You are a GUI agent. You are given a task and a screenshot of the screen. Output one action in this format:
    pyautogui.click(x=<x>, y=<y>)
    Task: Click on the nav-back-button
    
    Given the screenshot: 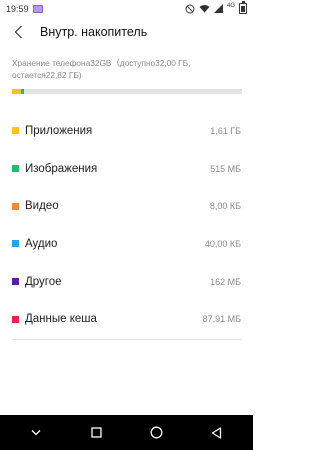 What is the action you would take?
    pyautogui.click(x=217, y=432)
    